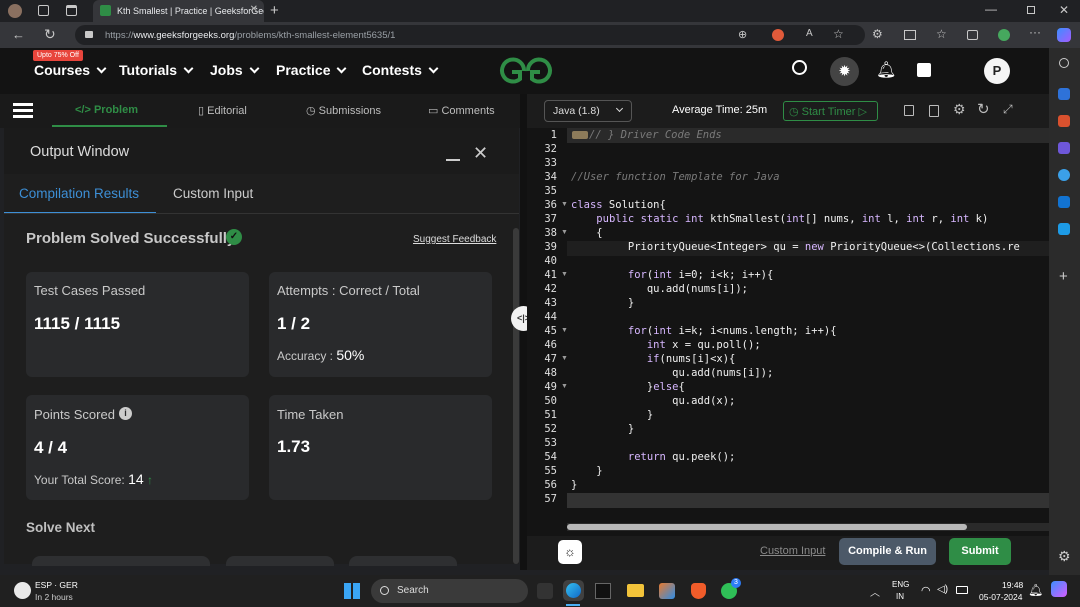 This screenshot has height=607, width=1080. Describe the element at coordinates (43, 10) in the screenshot. I see `workspaces-icon` at that location.